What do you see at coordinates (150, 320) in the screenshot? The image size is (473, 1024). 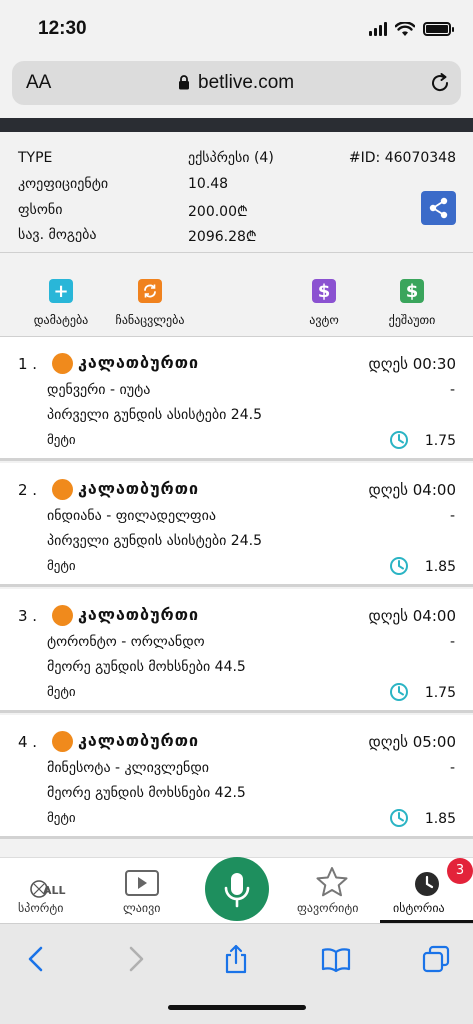 I see `replace-label: ჩანაცვლება` at bounding box center [150, 320].